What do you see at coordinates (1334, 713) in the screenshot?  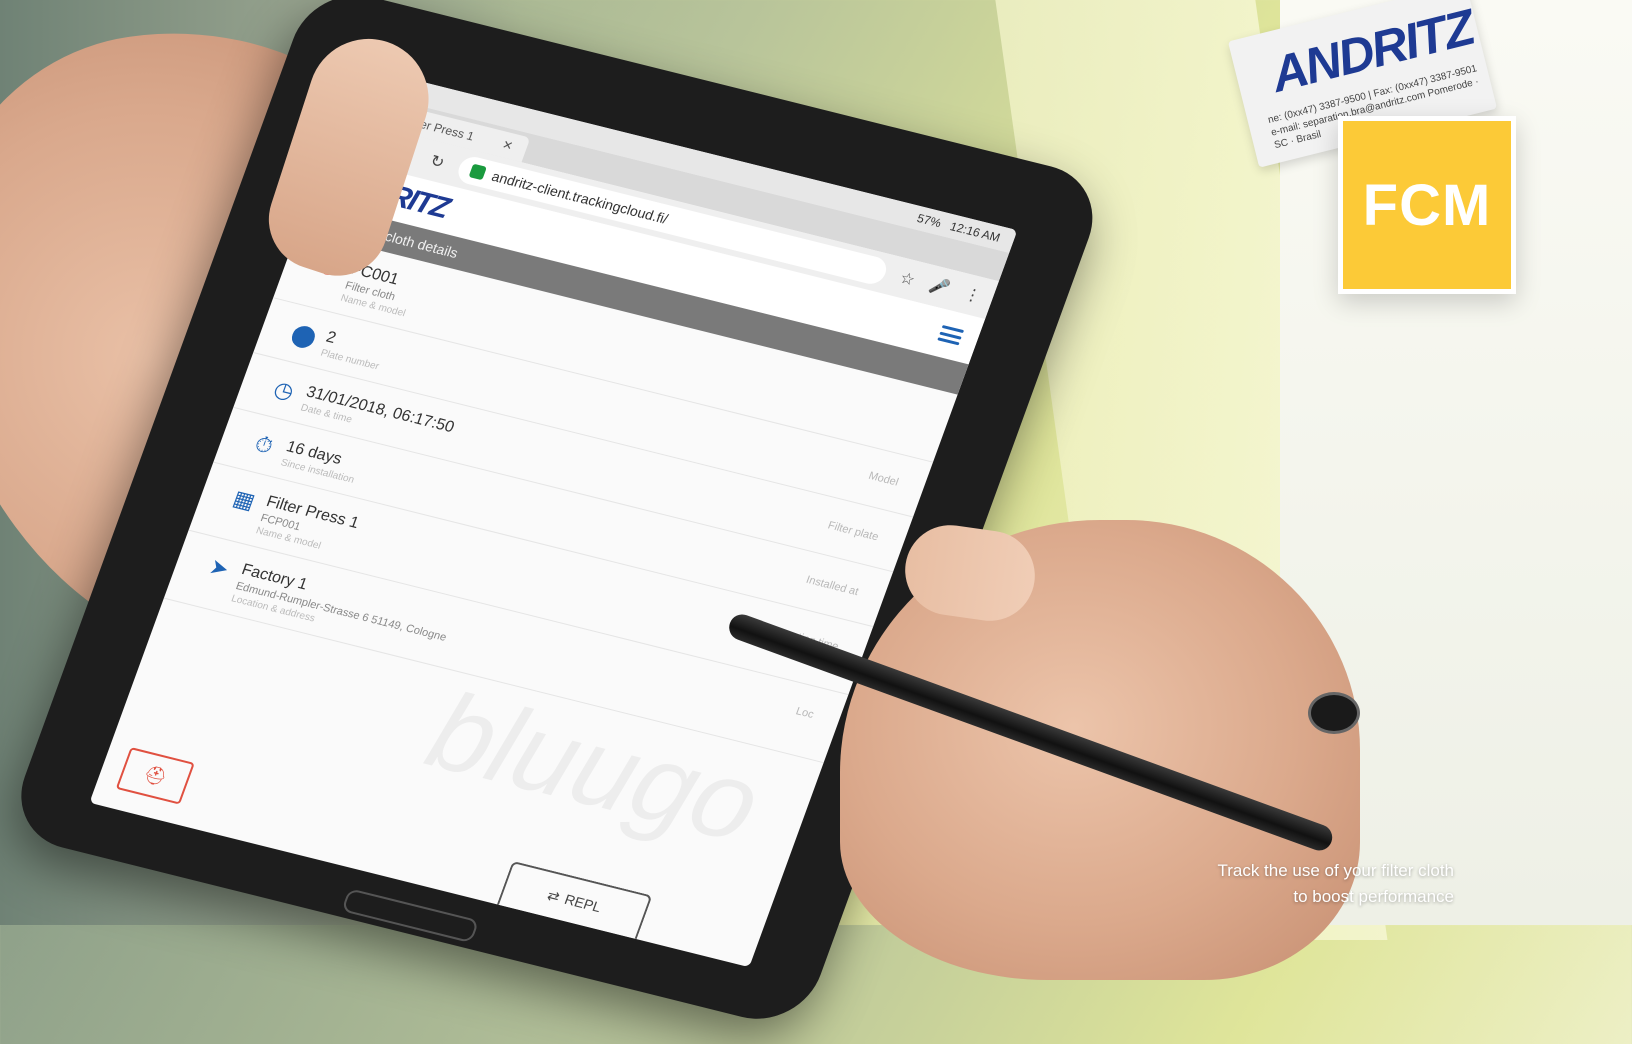 I see `stylus-end-cap` at bounding box center [1334, 713].